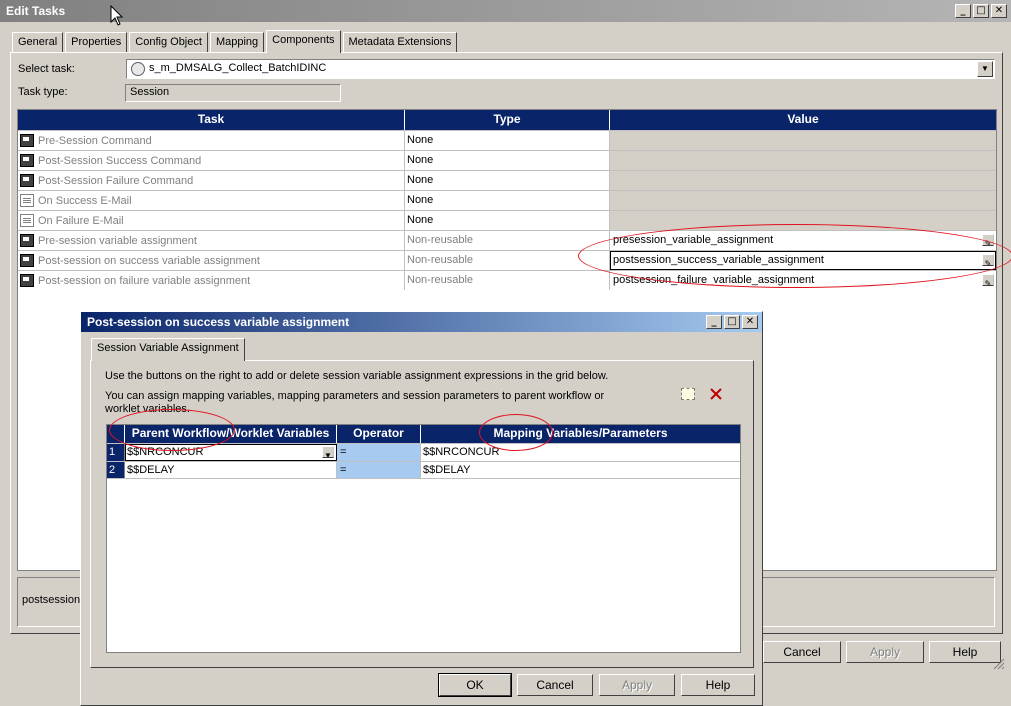 The image size is (1011, 706). I want to click on ok-button: OK, so click(475, 685).